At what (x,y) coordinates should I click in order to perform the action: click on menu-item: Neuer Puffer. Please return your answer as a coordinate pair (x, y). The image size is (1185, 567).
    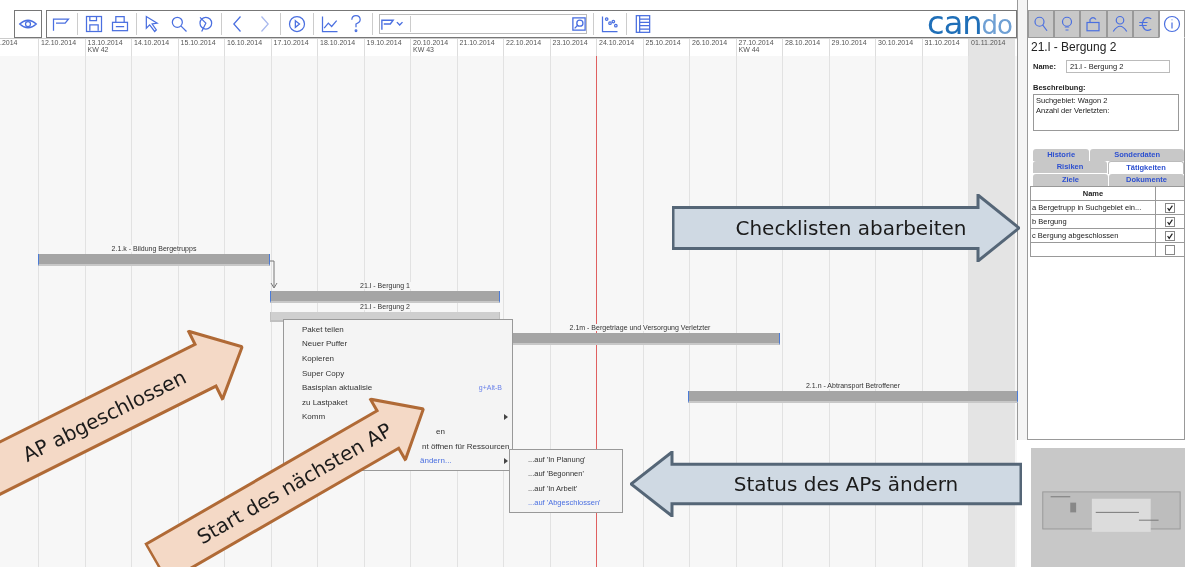
    Looking at the image, I should click on (325, 344).